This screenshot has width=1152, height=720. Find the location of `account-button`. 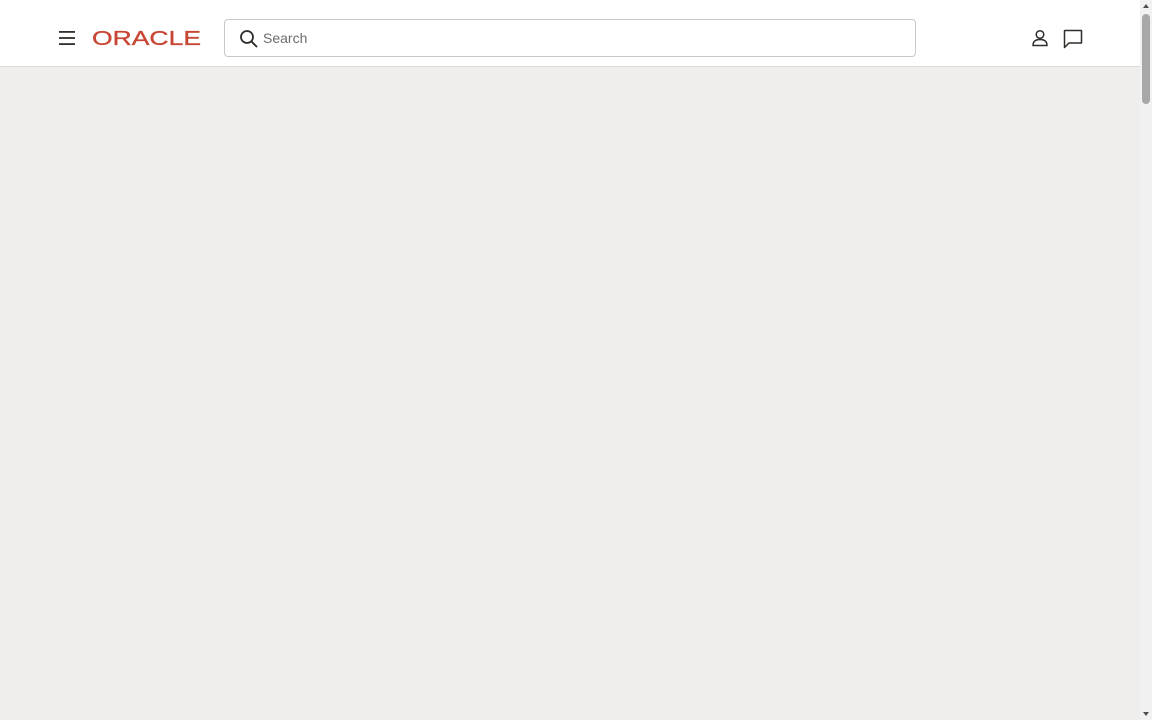

account-button is located at coordinates (1040, 38).